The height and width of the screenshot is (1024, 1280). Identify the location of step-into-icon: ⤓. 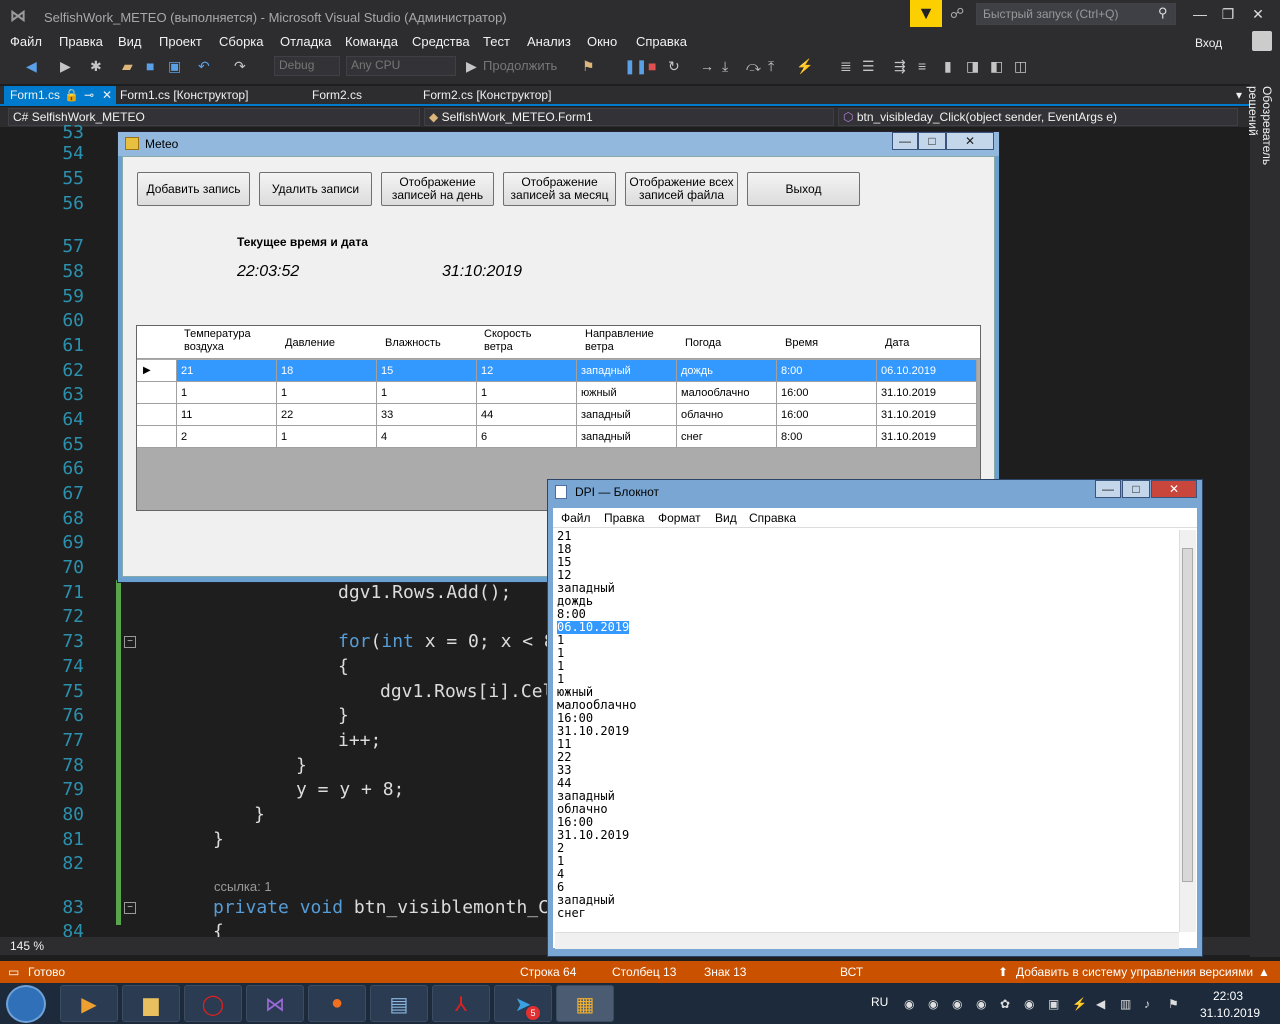
(725, 66).